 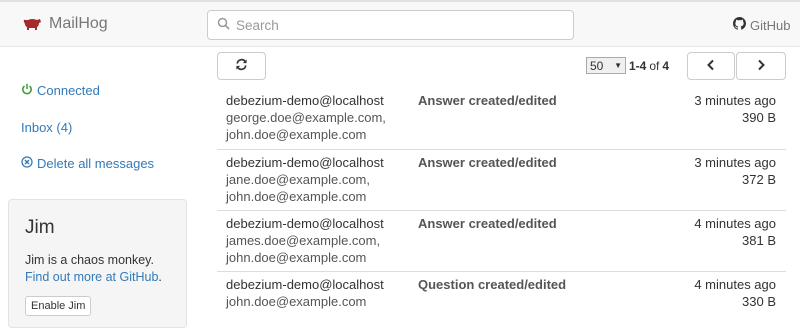 What do you see at coordinates (396, 25) in the screenshot?
I see `search-input` at bounding box center [396, 25].